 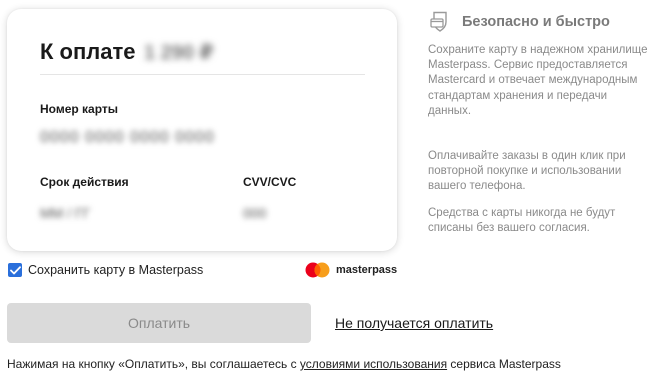 What do you see at coordinates (504, 364) in the screenshot?
I see `terms-suffix: сервиса Masterpass` at bounding box center [504, 364].